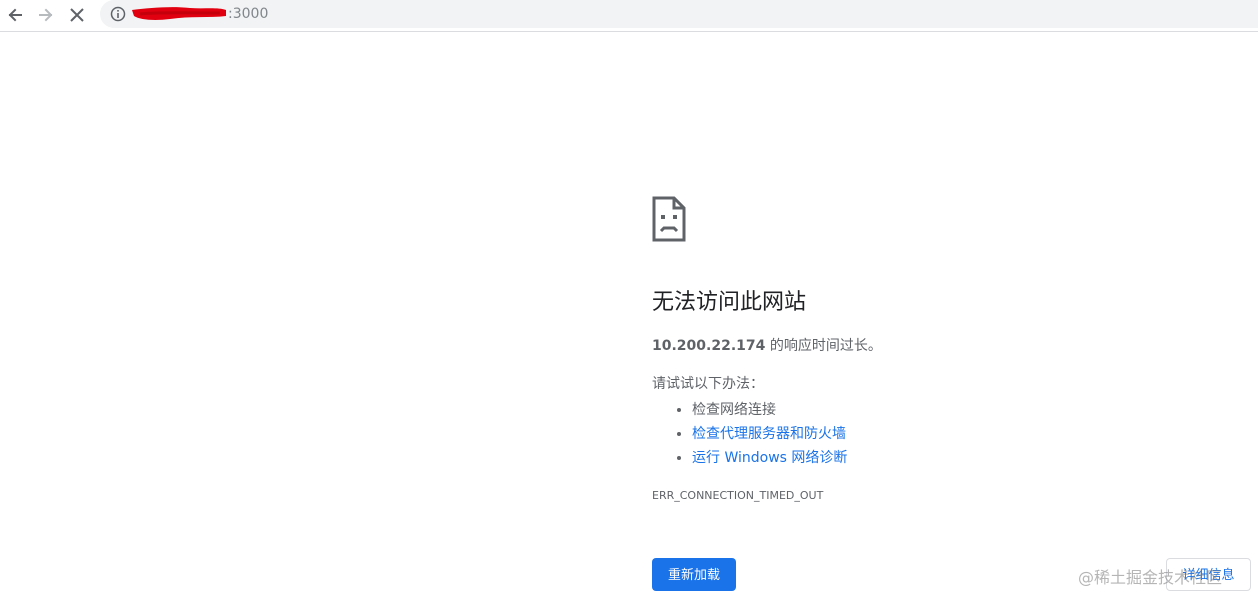 The width and height of the screenshot is (1258, 608). What do you see at coordinates (709, 346) in the screenshot?
I see `error-host: 10.200.22.174` at bounding box center [709, 346].